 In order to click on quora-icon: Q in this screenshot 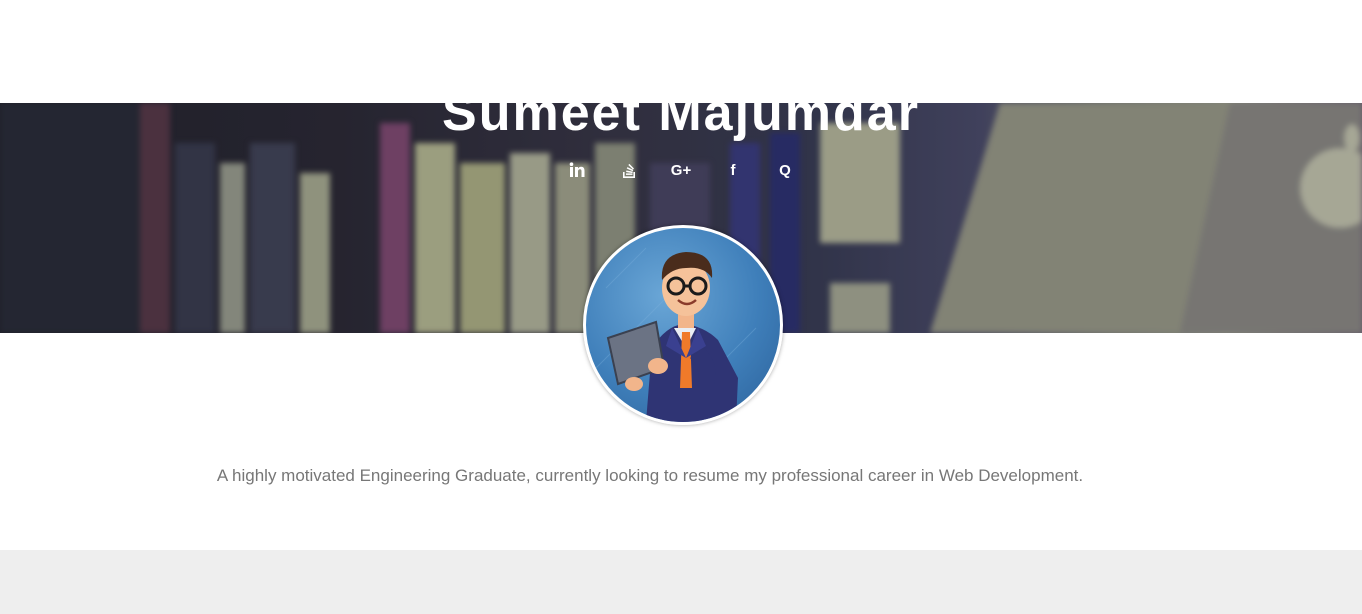, I will do `click(785, 170)`.